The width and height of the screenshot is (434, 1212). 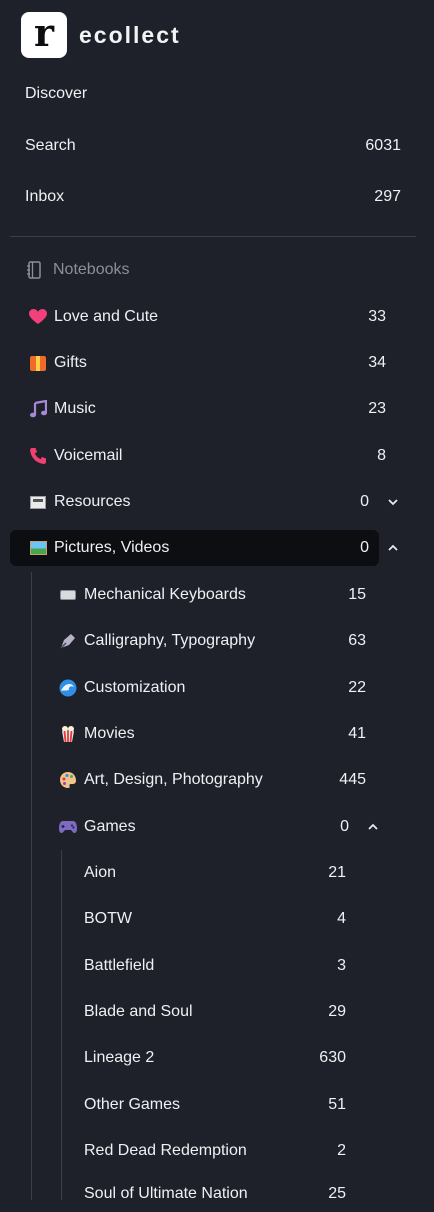 What do you see at coordinates (213, 146) in the screenshot?
I see `nav-search: Search 6031` at bounding box center [213, 146].